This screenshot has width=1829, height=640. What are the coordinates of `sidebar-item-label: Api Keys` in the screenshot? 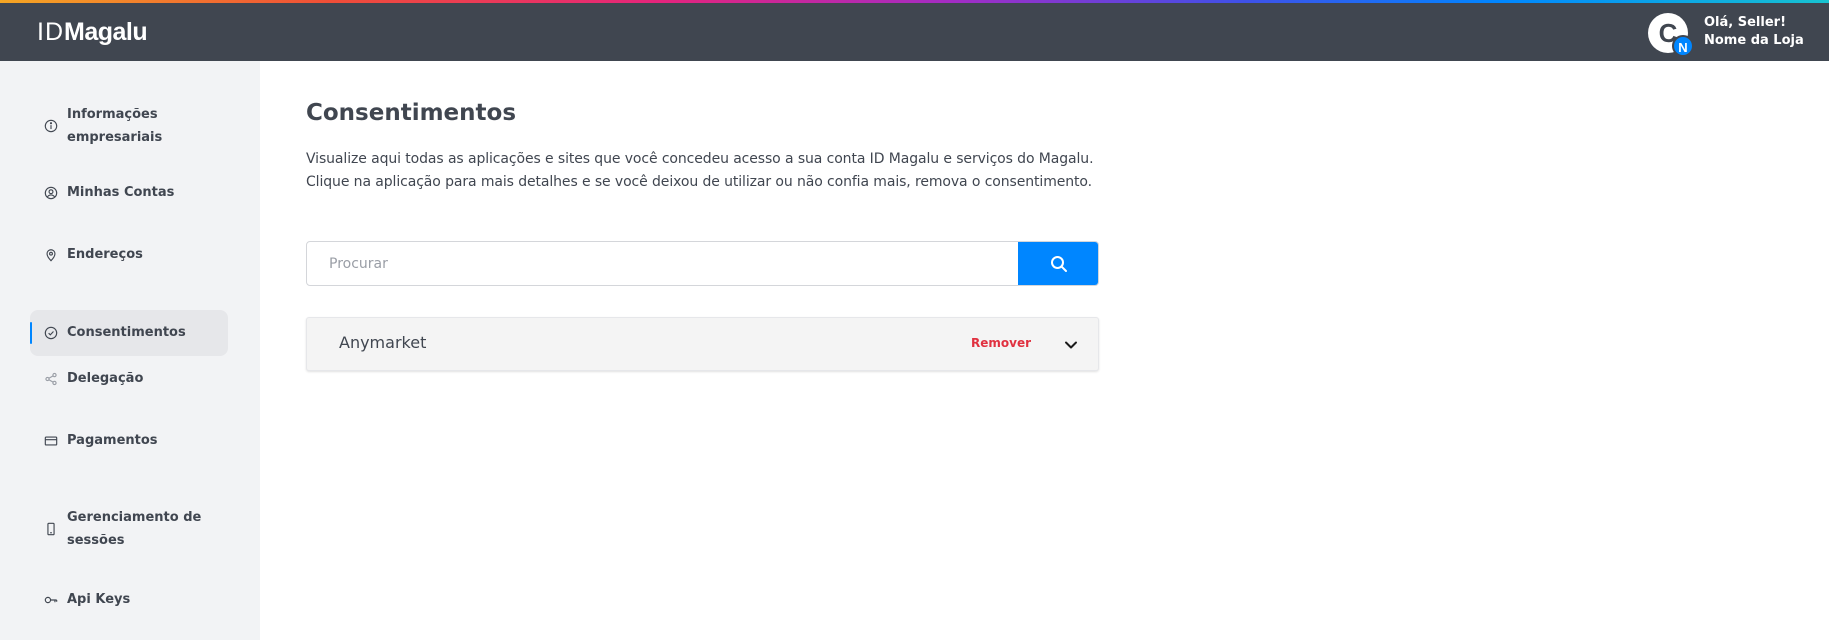 It's located at (99, 599).